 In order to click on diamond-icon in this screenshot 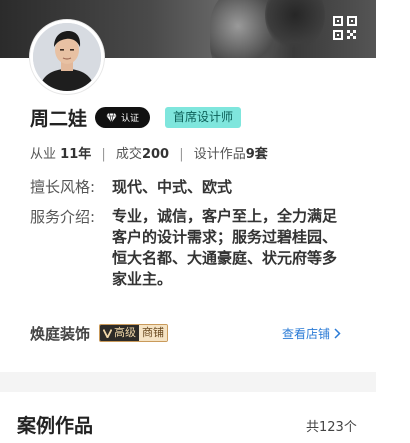, I will do `click(111, 117)`.